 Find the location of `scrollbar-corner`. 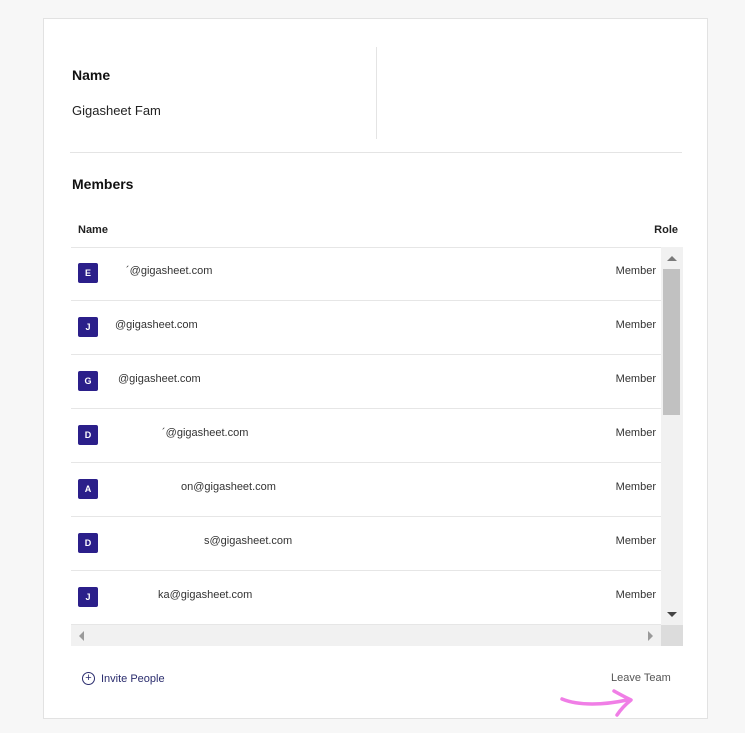

scrollbar-corner is located at coordinates (672, 635).